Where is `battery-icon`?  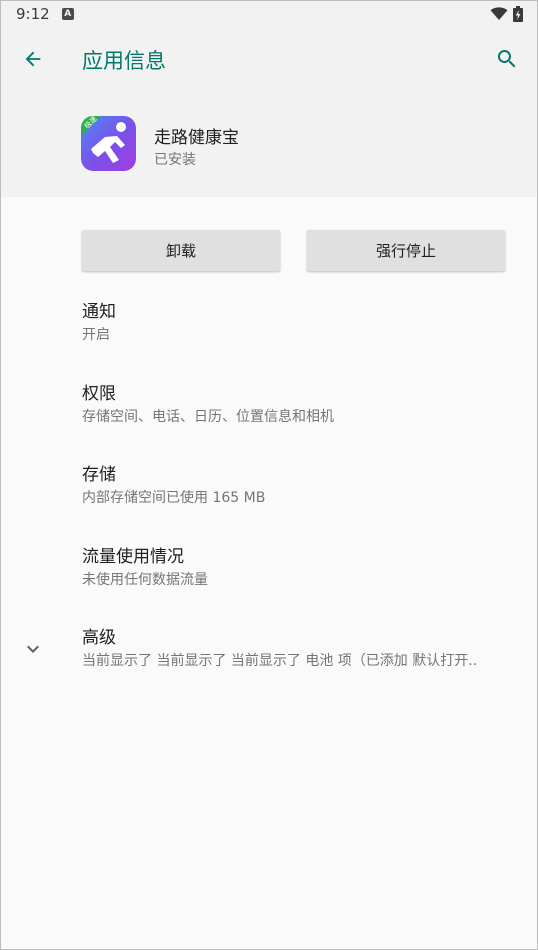
battery-icon is located at coordinates (518, 14).